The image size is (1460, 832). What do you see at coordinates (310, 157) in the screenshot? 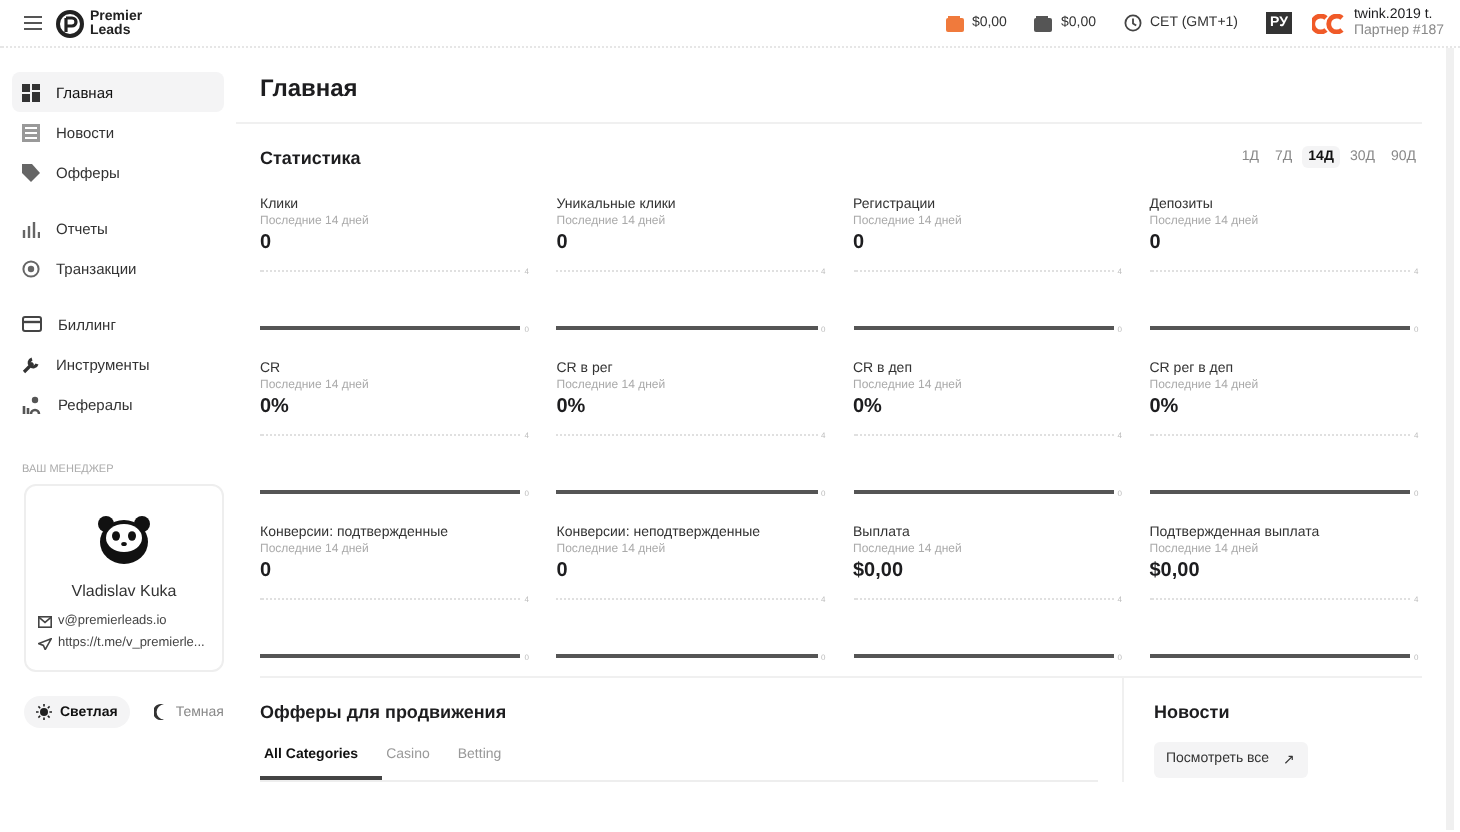
I see `section-title: Статистика` at bounding box center [310, 157].